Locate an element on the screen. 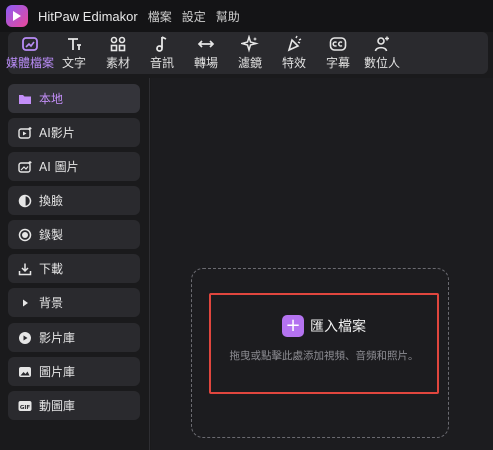  tool-label: 數位人 is located at coordinates (381, 63).